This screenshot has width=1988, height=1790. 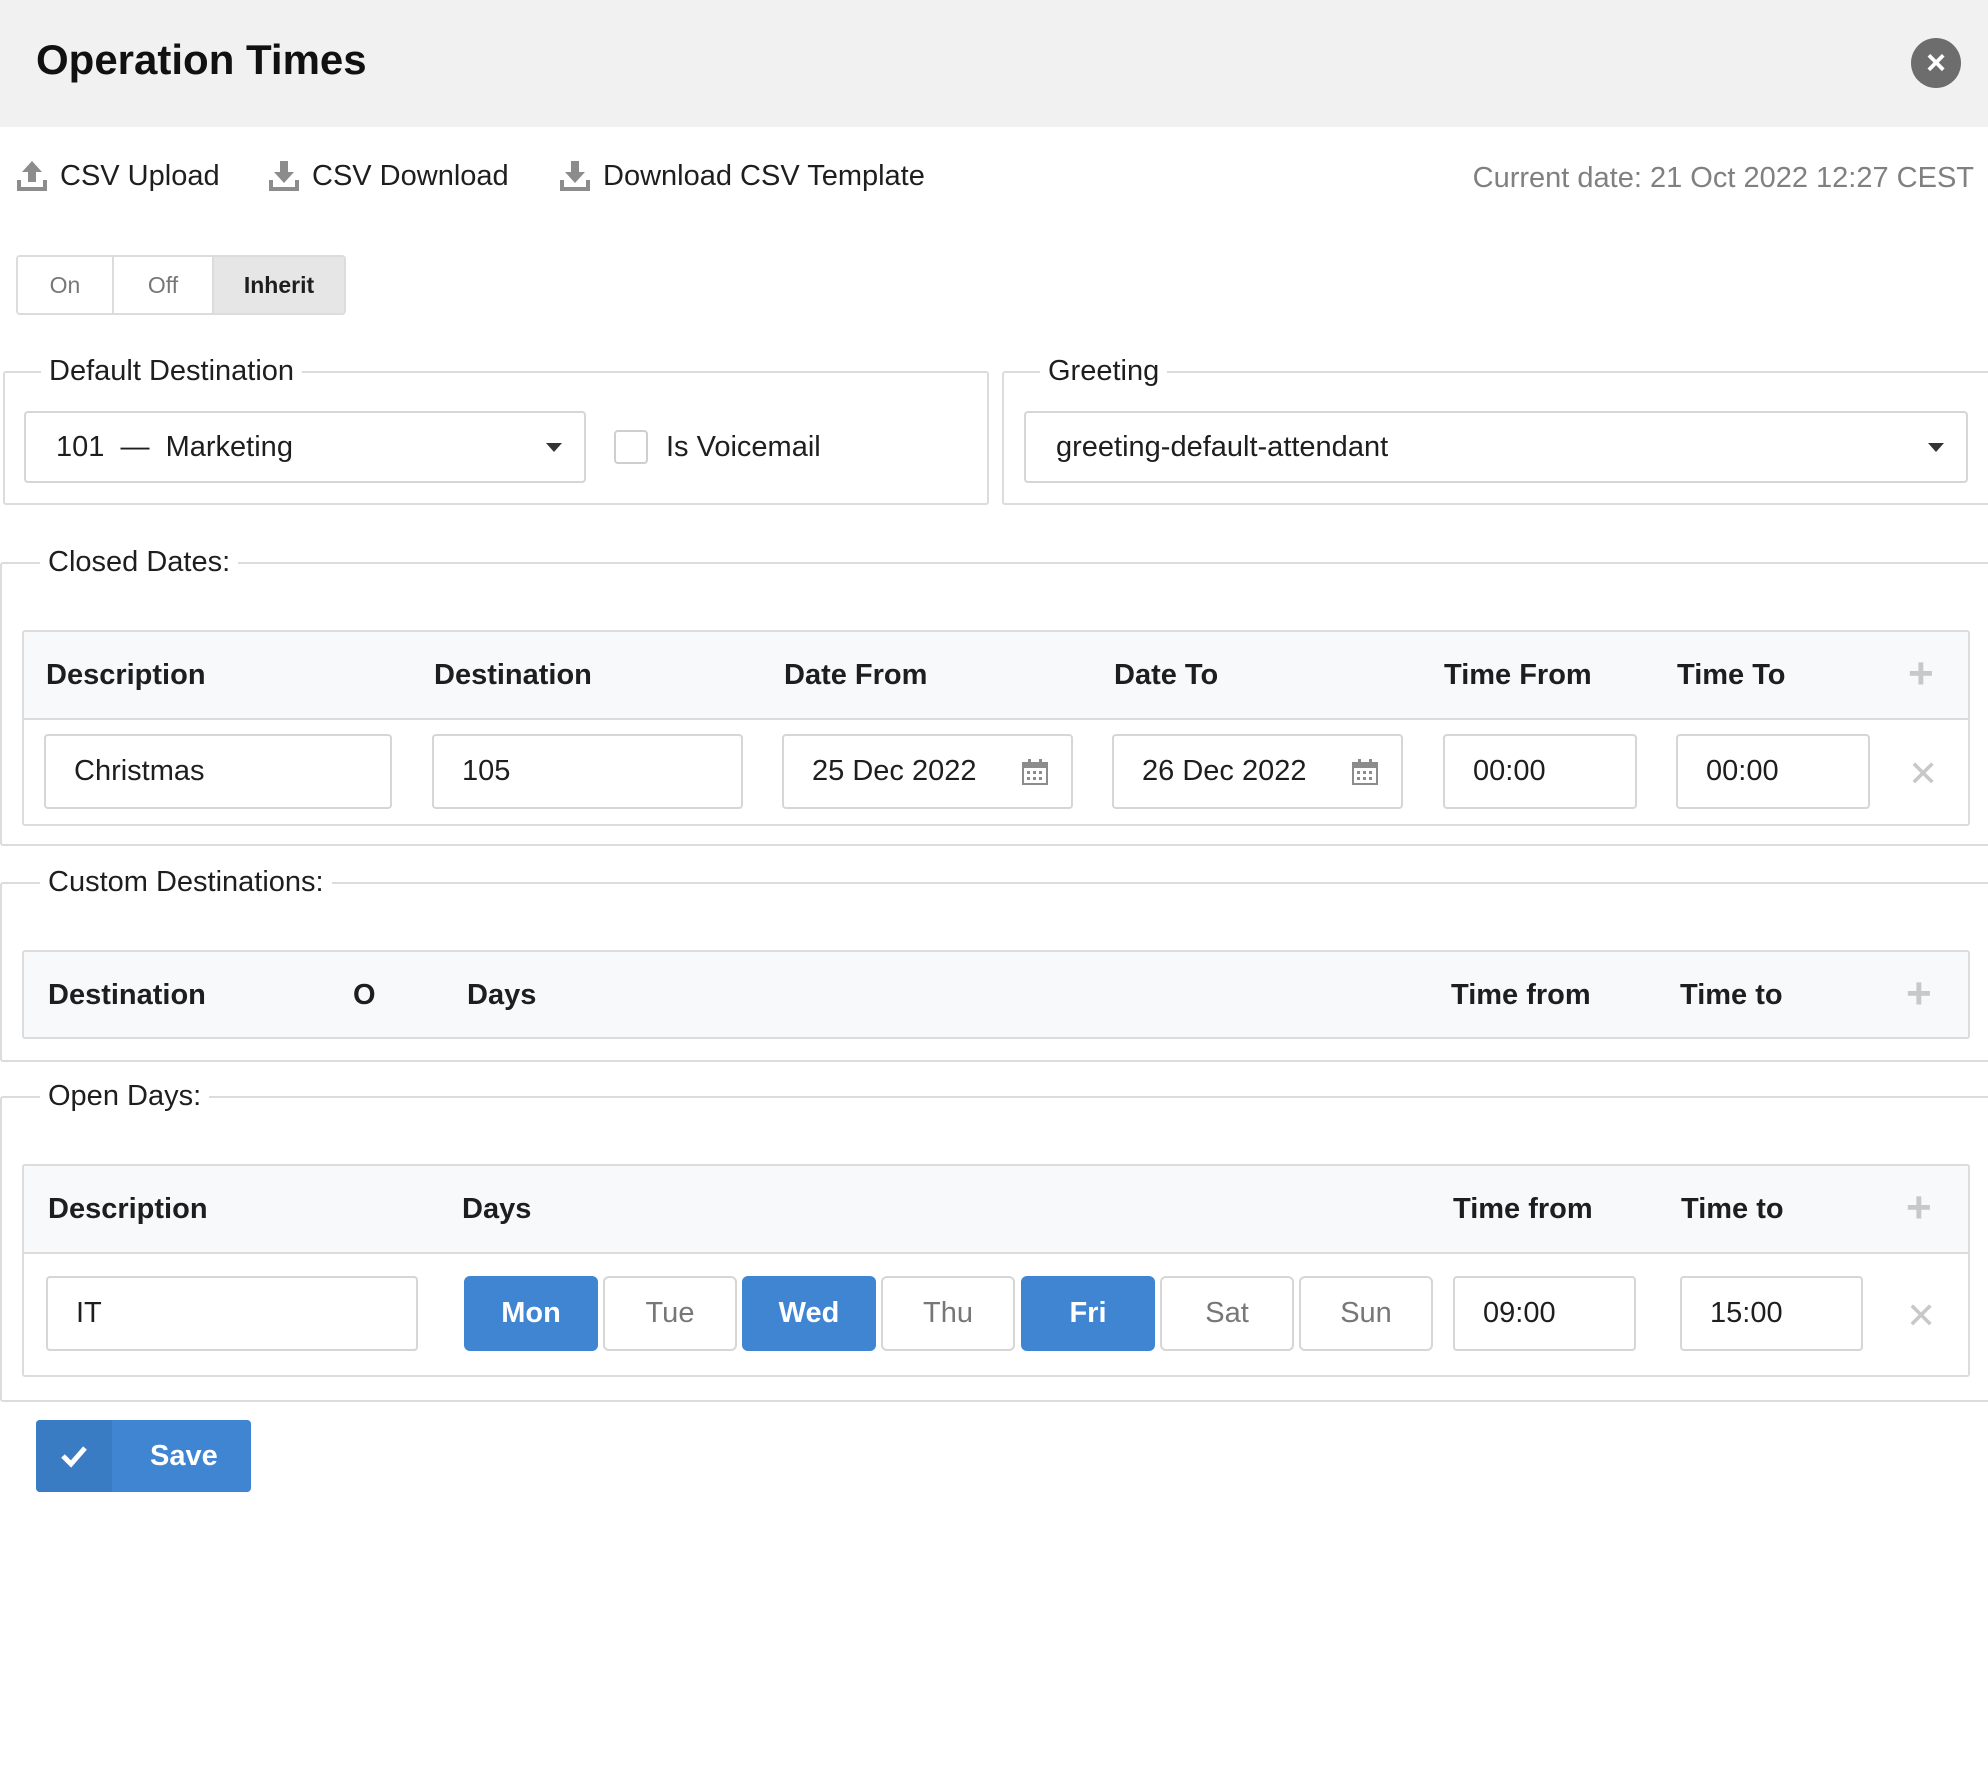 What do you see at coordinates (74, 1456) in the screenshot?
I see `check-icon` at bounding box center [74, 1456].